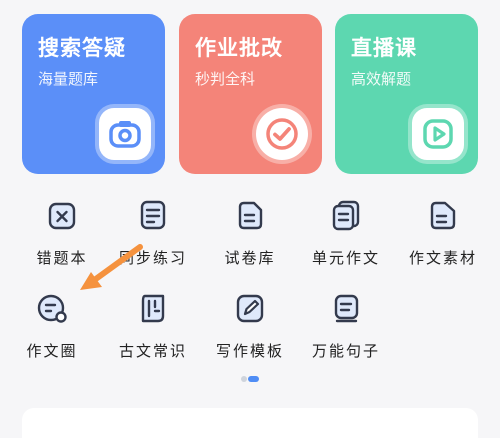 The image size is (500, 438). Describe the element at coordinates (62, 216) in the screenshot. I see `error-notebook-icon` at that location.